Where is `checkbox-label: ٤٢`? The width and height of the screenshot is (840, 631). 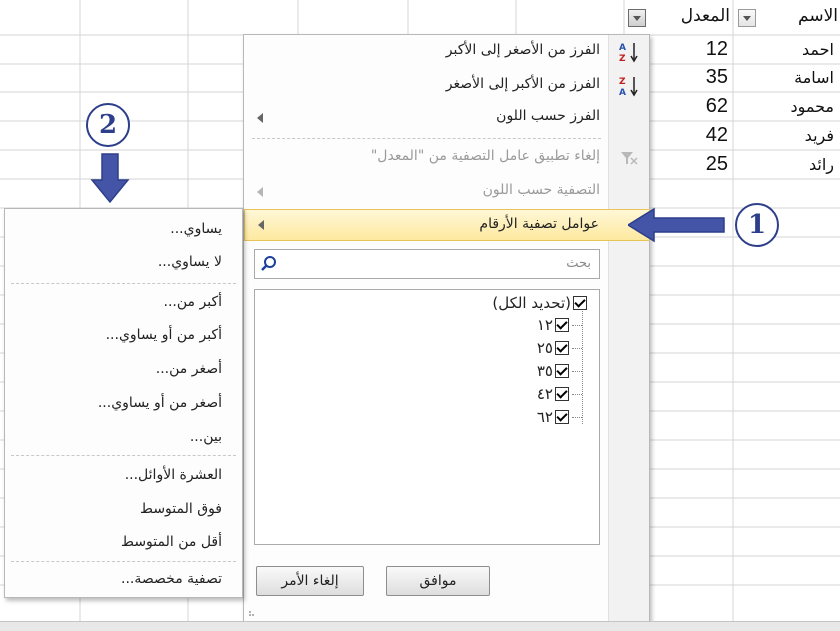
checkbox-label: ٤٢ is located at coordinates (544, 393).